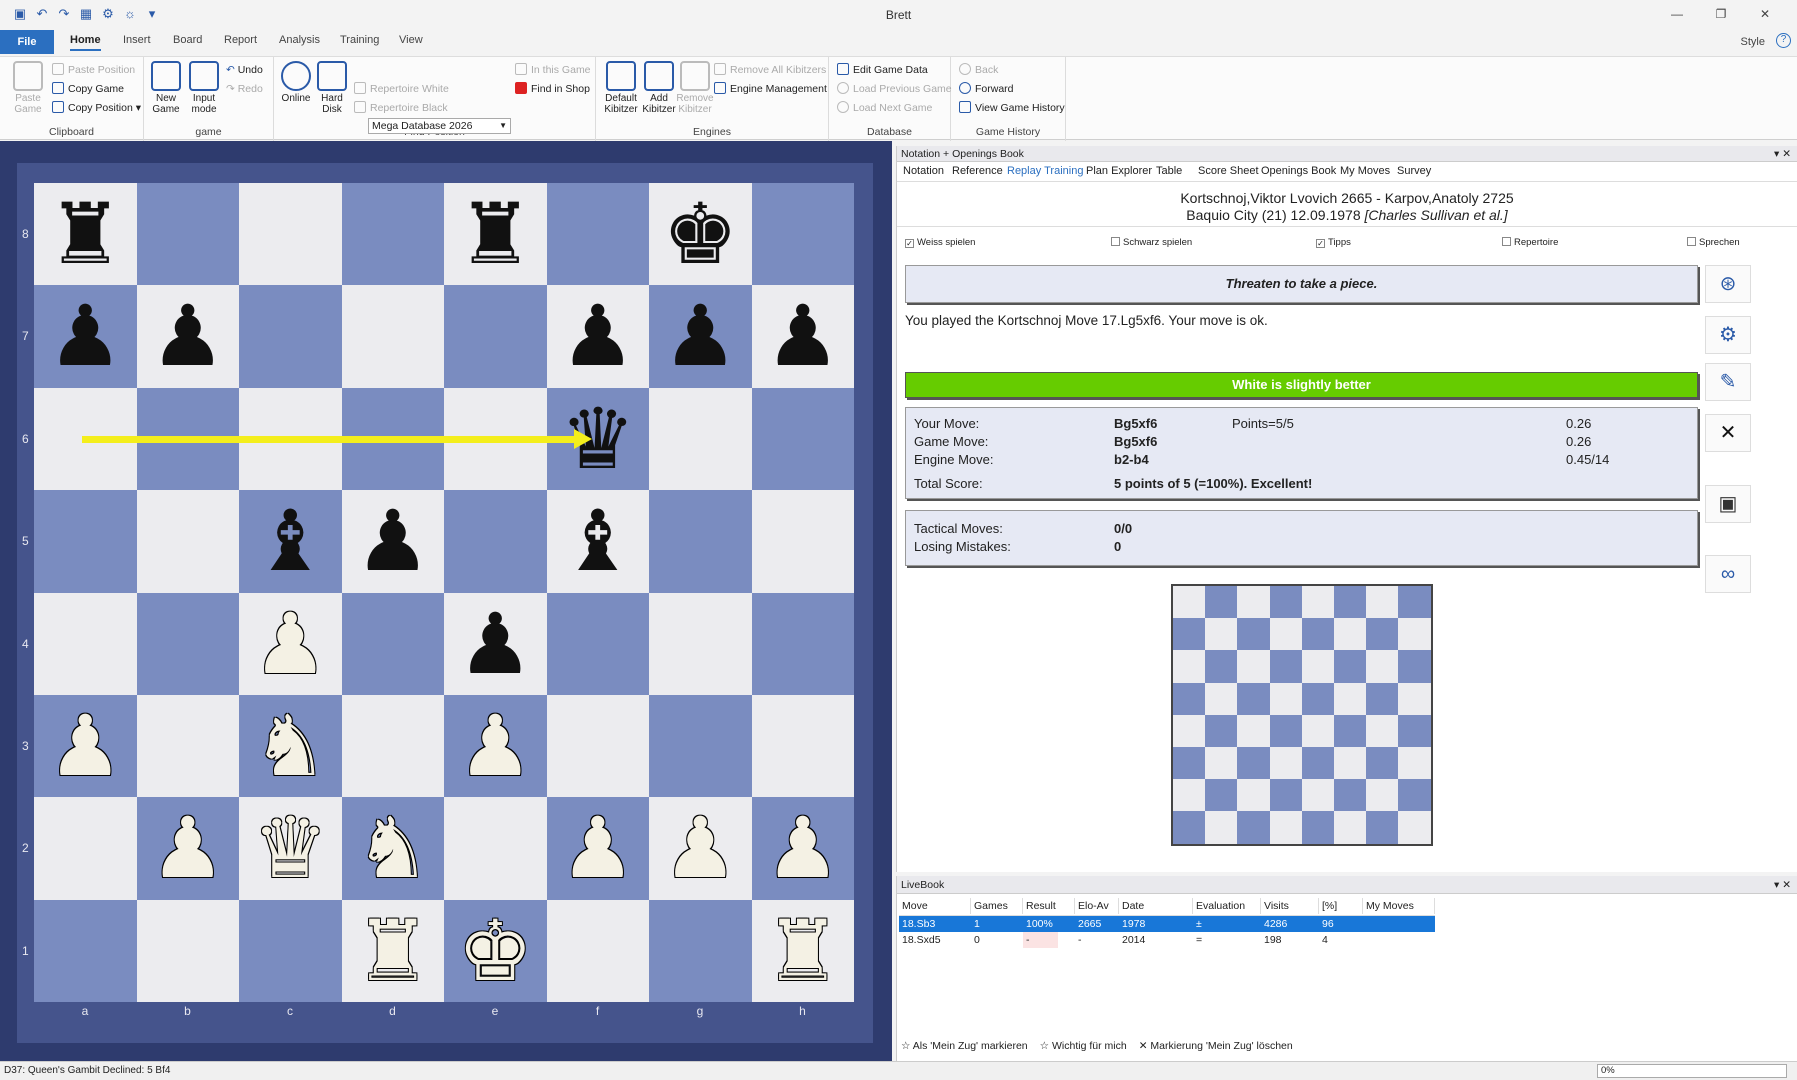  I want to click on black-king-icon: ♚, so click(700, 234).